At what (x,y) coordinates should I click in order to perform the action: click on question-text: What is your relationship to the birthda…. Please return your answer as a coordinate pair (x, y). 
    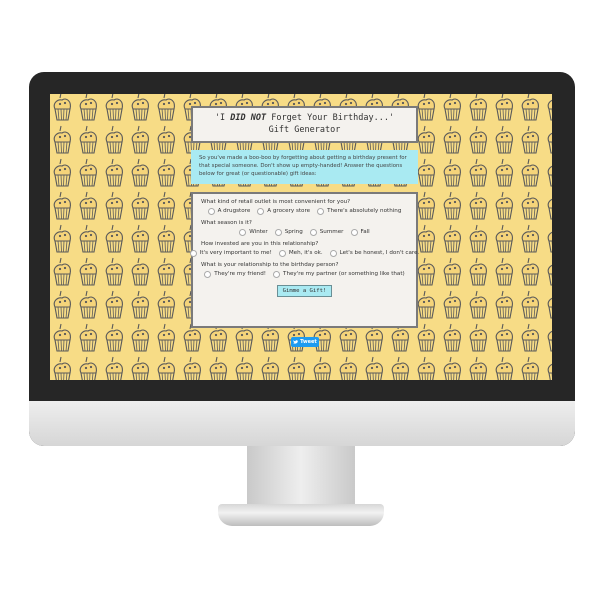
    Looking at the image, I should click on (270, 265).